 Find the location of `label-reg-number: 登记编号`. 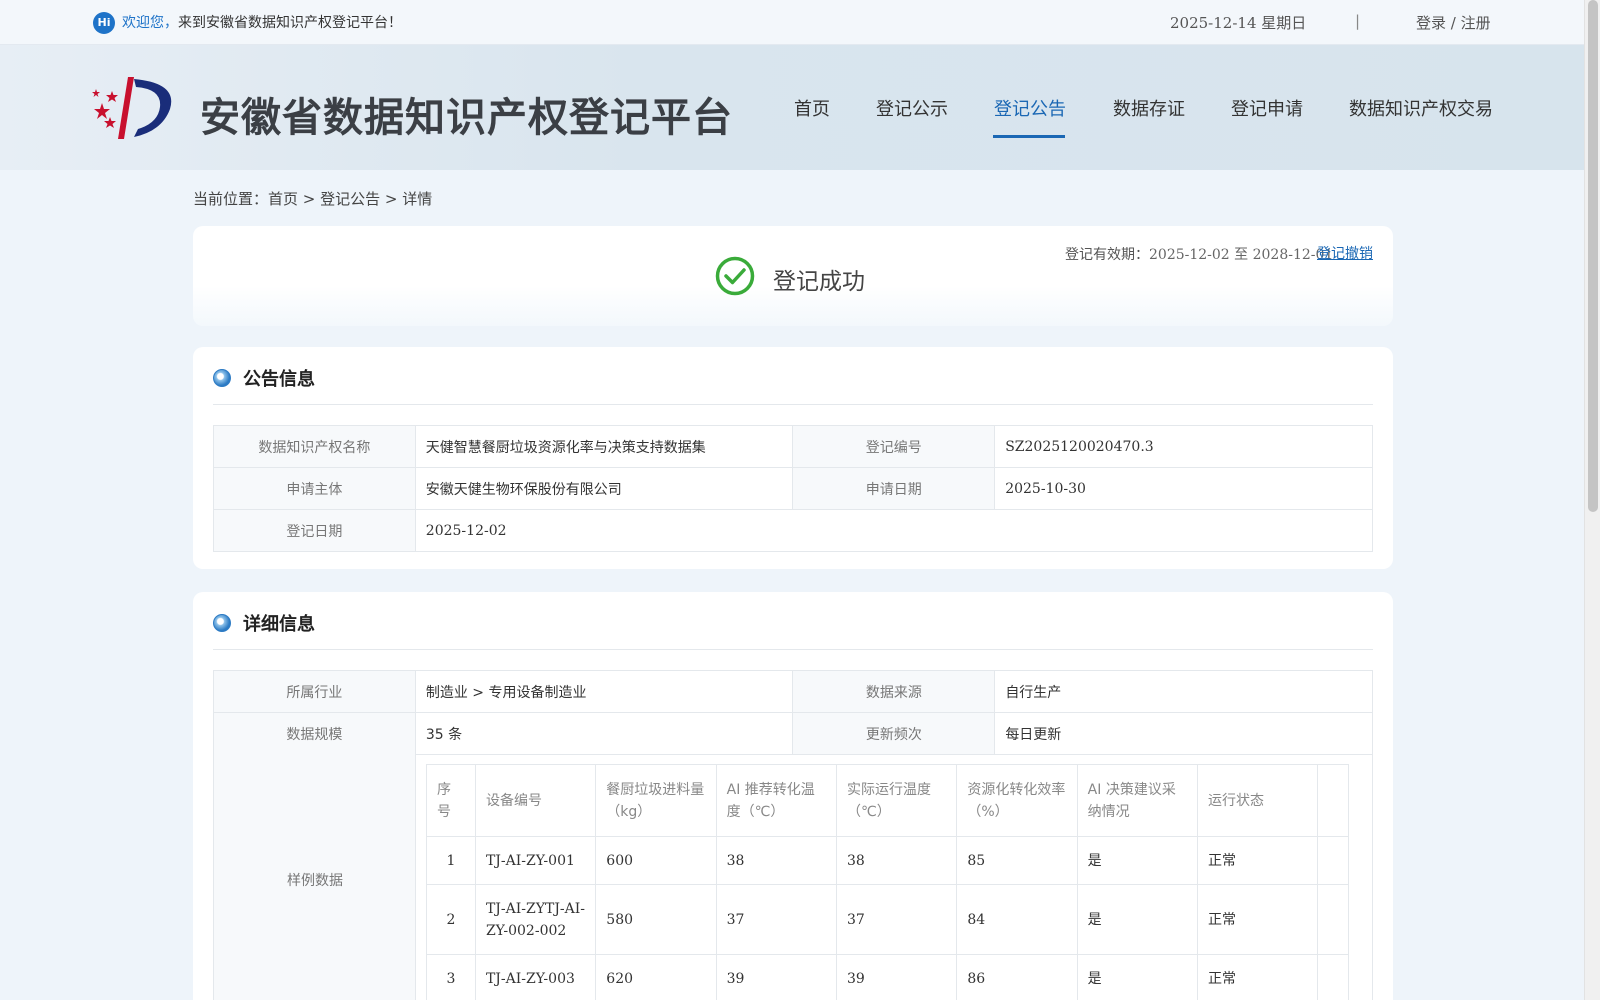

label-reg-number: 登记编号 is located at coordinates (894, 446).